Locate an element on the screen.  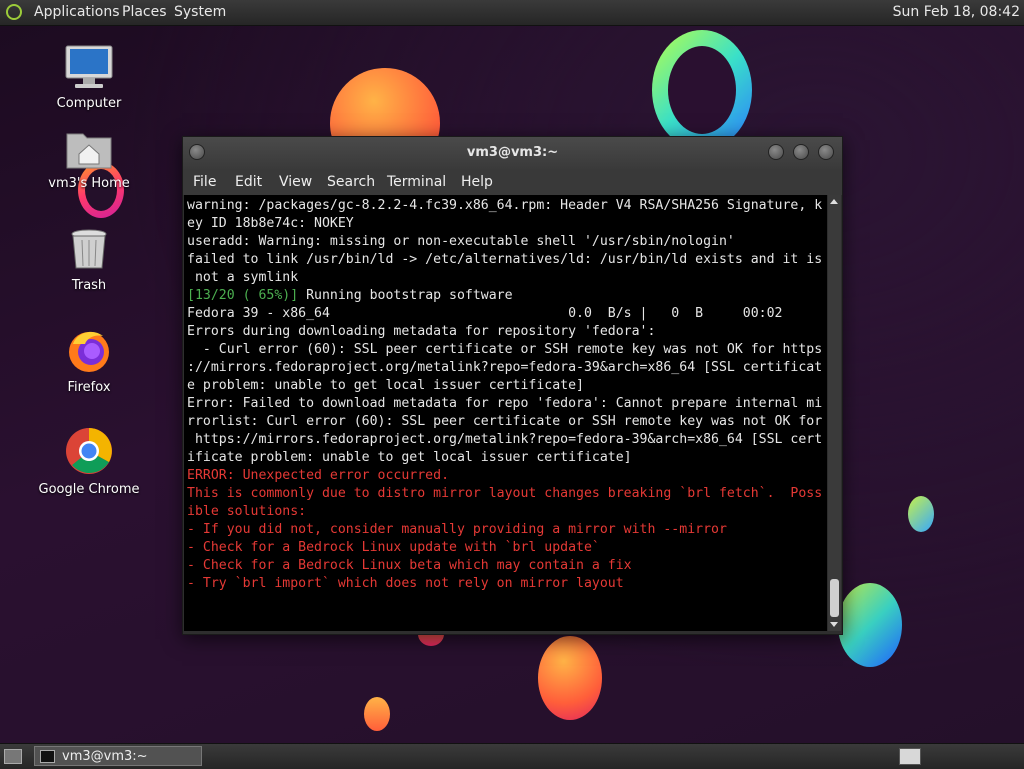
menu-view: View is located at coordinates (295, 182).